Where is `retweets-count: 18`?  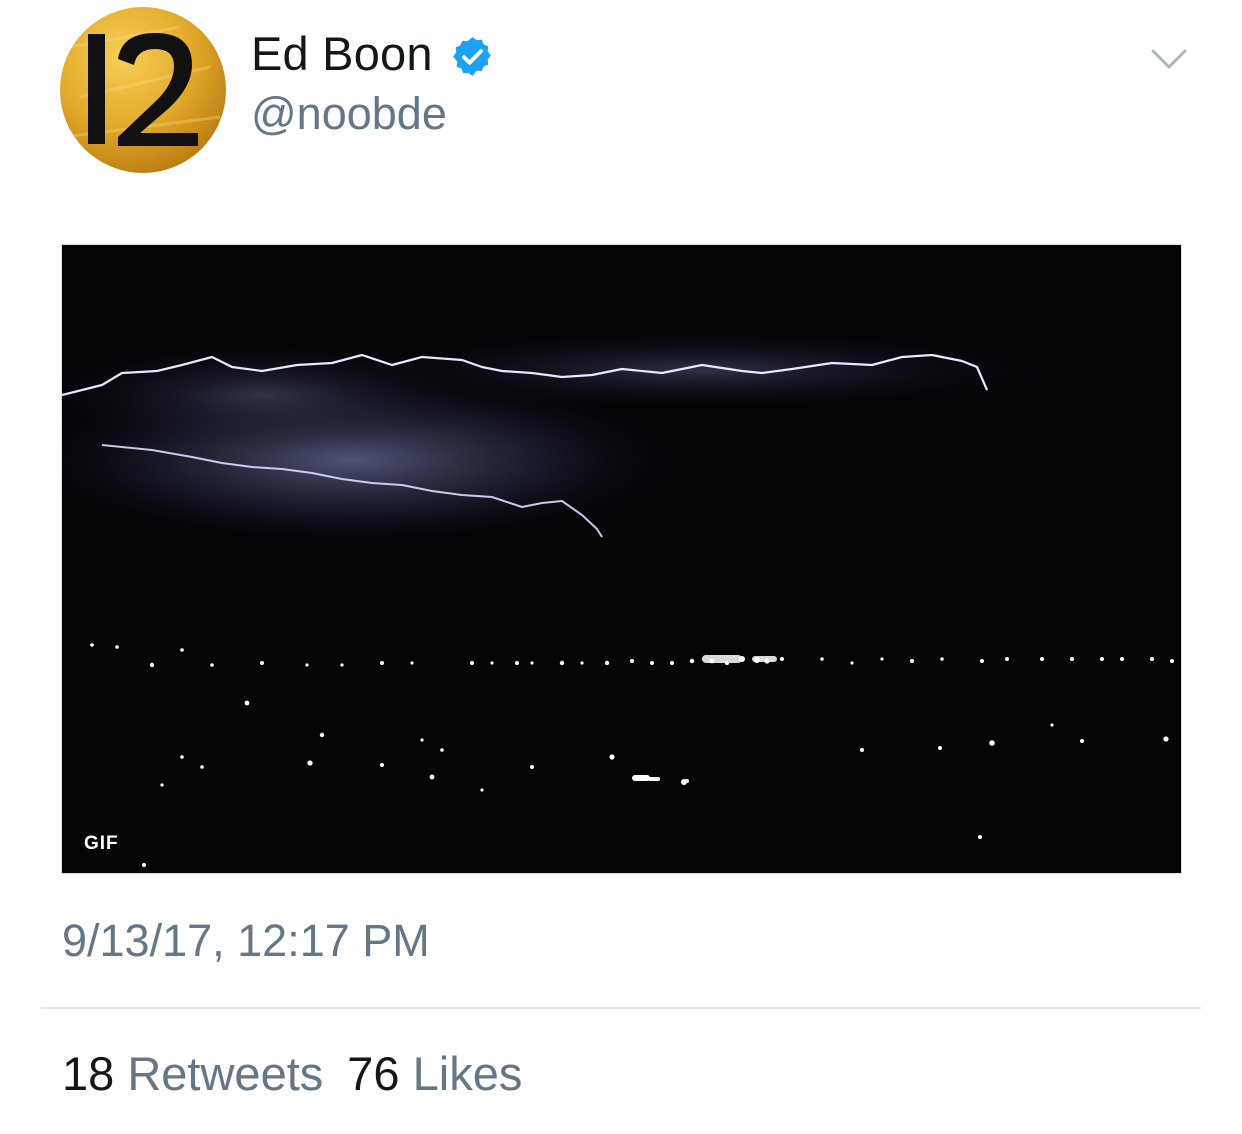
retweets-count: 18 is located at coordinates (88, 1073).